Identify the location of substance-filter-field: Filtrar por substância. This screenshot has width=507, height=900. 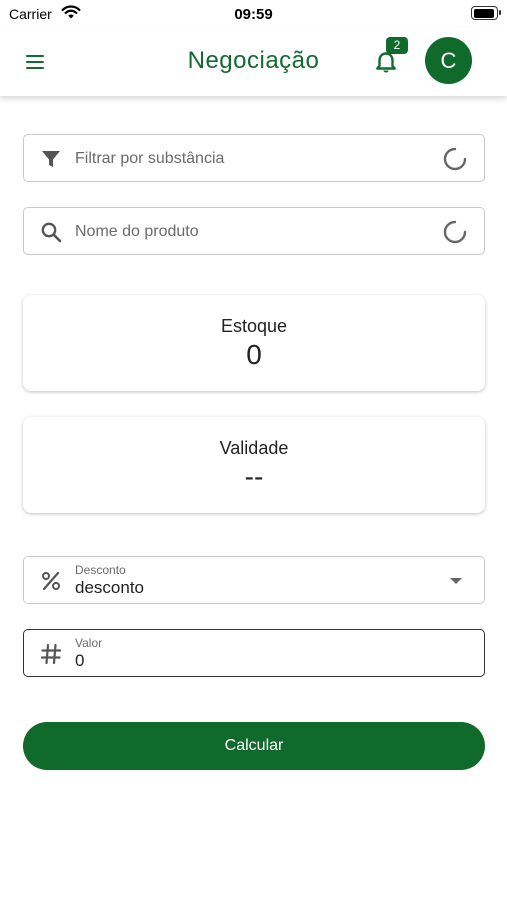
(254, 158).